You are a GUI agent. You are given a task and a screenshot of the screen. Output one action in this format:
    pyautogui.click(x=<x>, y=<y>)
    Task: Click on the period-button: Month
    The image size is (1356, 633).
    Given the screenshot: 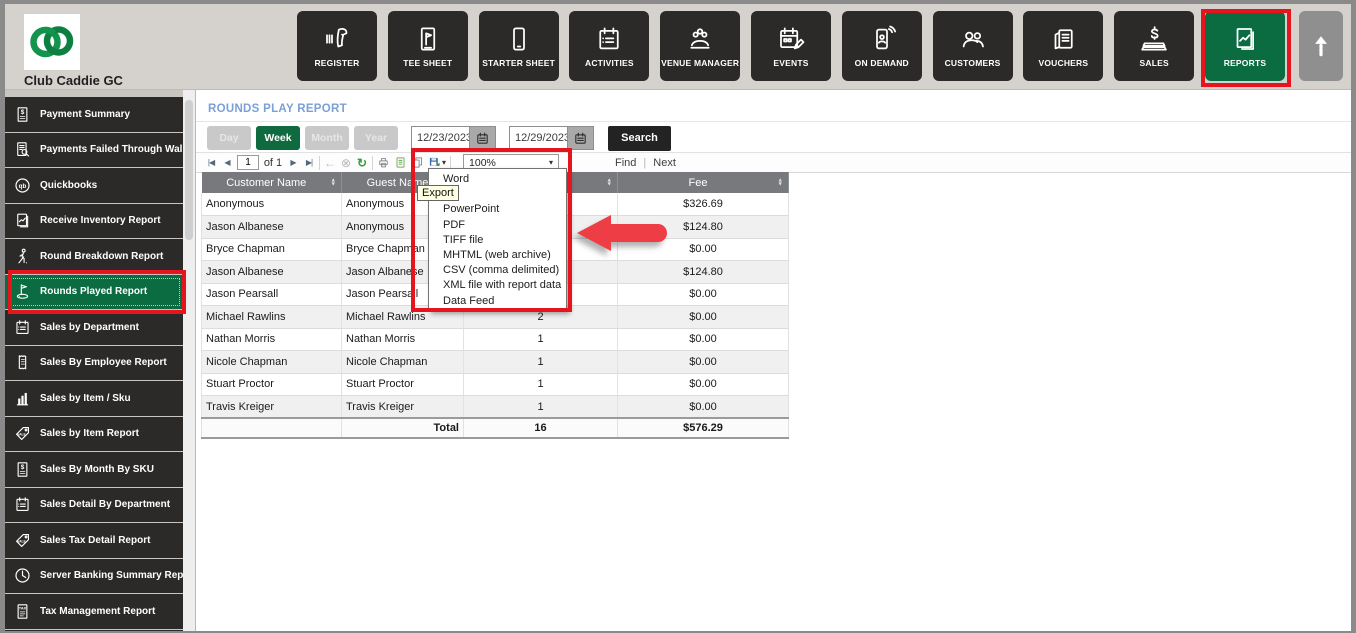 What is the action you would take?
    pyautogui.click(x=327, y=138)
    